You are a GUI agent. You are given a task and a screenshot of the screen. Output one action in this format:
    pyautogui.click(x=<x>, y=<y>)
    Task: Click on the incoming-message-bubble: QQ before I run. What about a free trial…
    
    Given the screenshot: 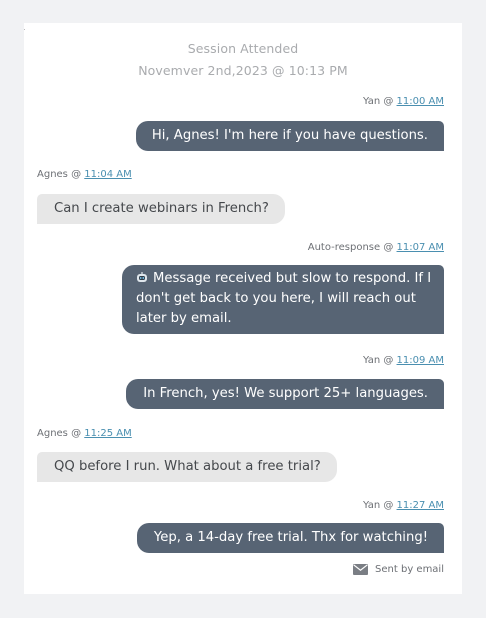 What is the action you would take?
    pyautogui.click(x=187, y=467)
    